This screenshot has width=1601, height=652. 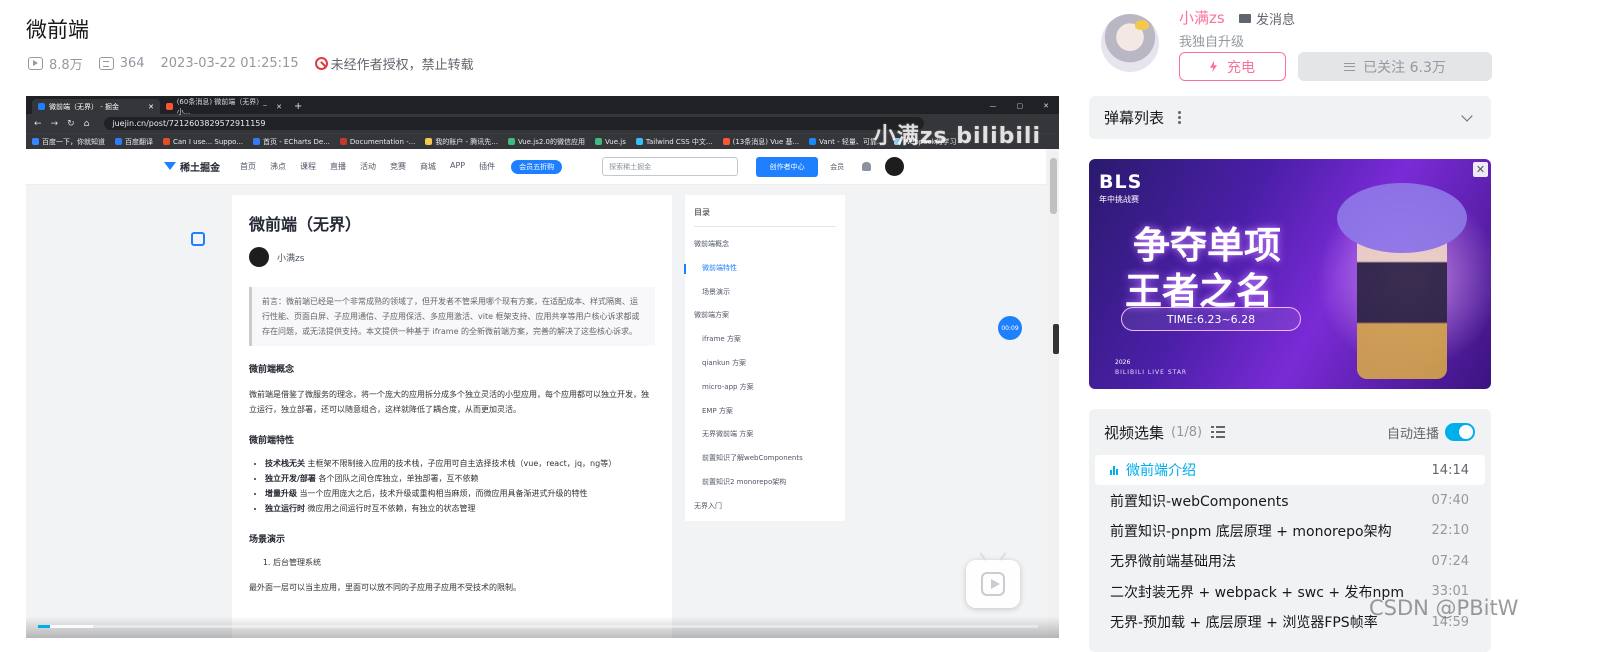 What do you see at coordinates (993, 106) in the screenshot?
I see `minimize-icon: —` at bounding box center [993, 106].